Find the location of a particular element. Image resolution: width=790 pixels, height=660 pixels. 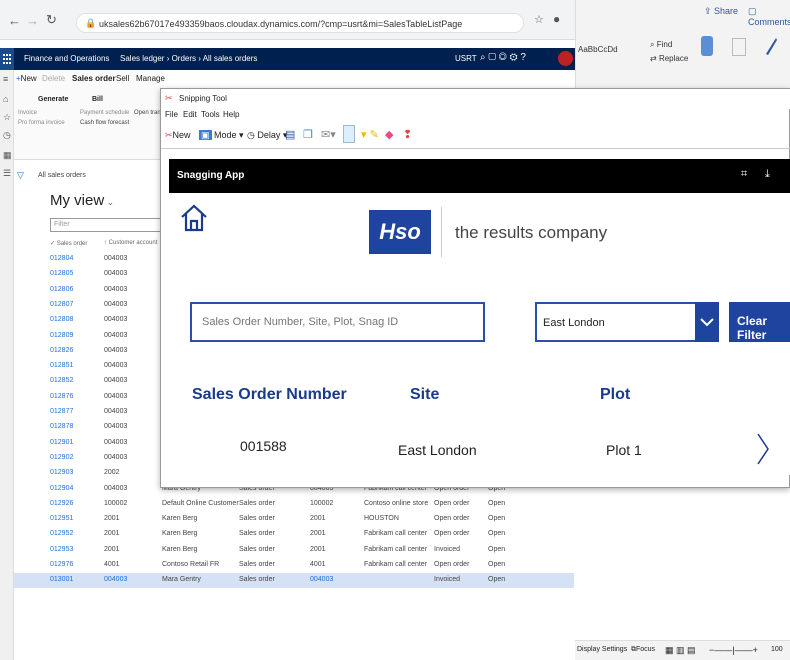

zoom-slider: −——|——+ is located at coordinates (733, 650).